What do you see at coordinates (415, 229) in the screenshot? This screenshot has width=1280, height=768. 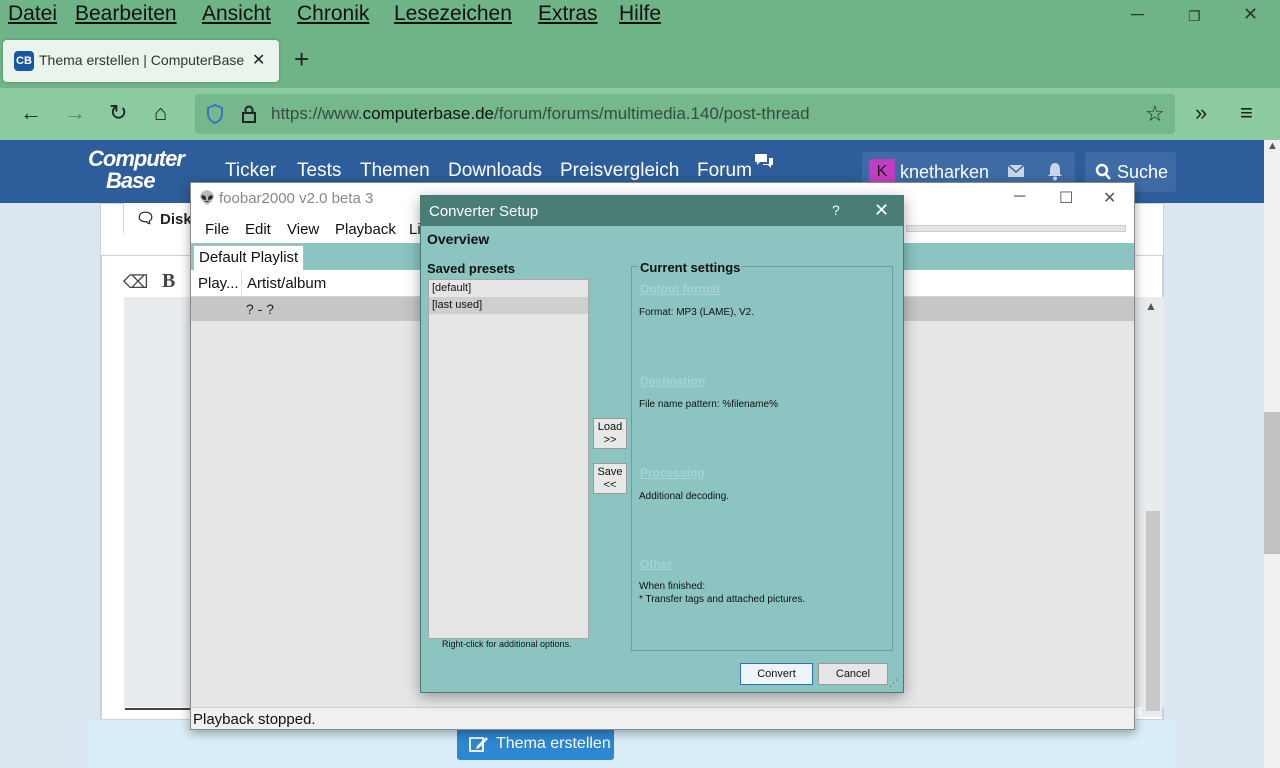 I see `foobar-menu-library: Li` at bounding box center [415, 229].